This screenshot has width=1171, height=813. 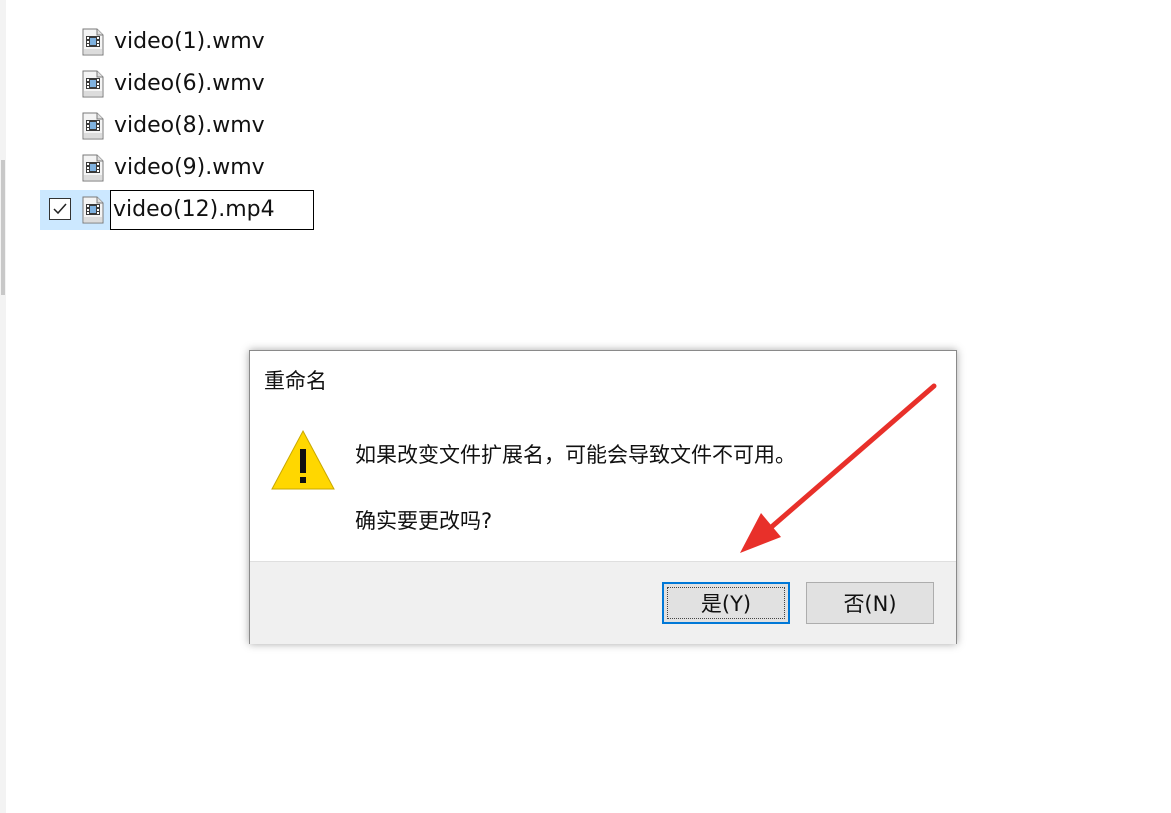 I want to click on scrollbar-thumb, so click(x=3, y=227).